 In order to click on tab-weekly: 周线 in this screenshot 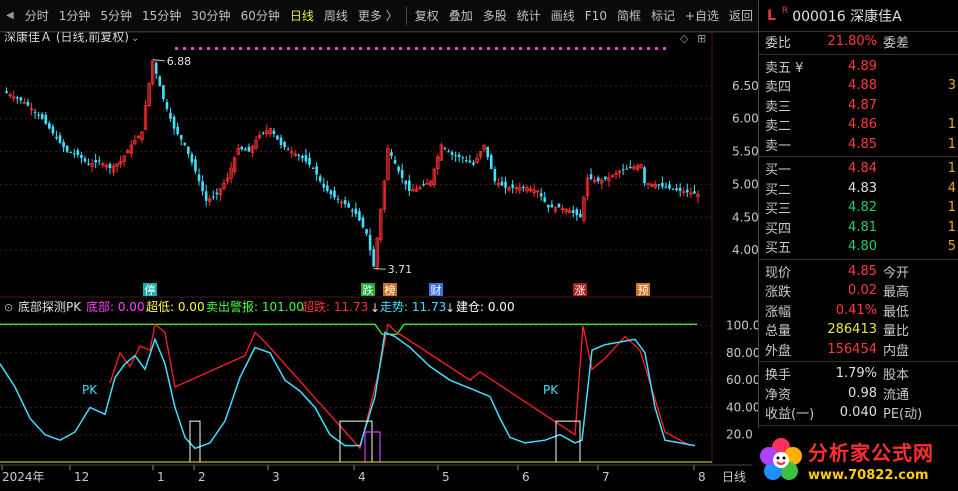, I will do `click(336, 16)`.